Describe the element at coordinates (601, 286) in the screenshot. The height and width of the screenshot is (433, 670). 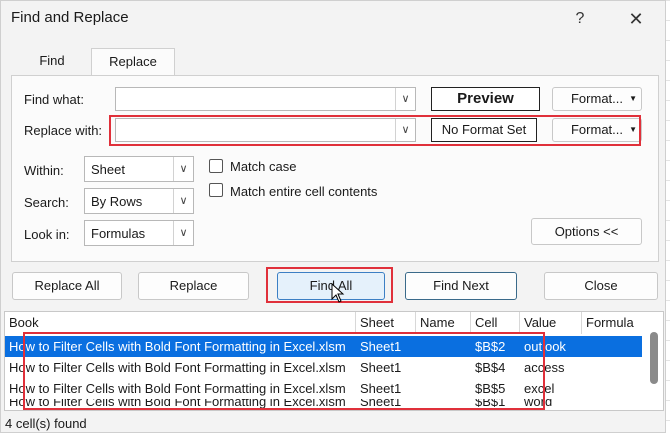
I see `close-button: Close` at that location.